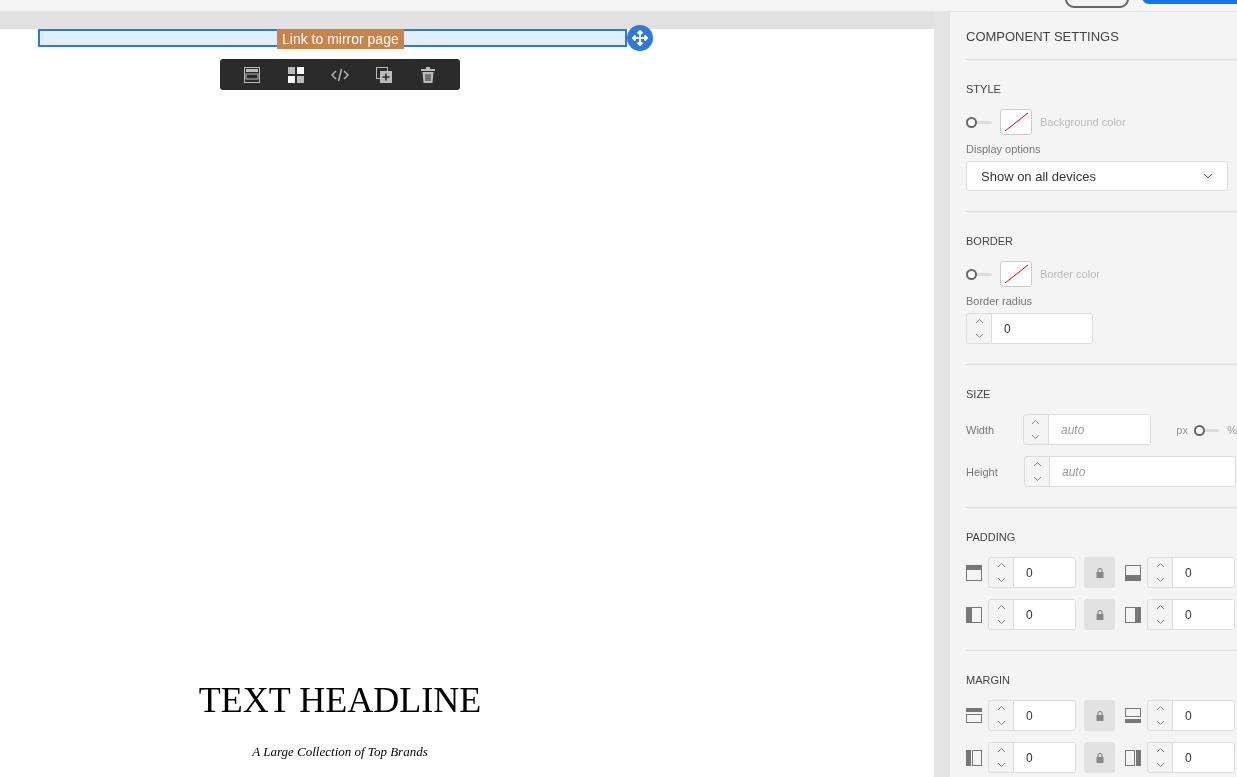 The height and width of the screenshot is (777, 1237). I want to click on section-heading: STYLE, so click(984, 89).